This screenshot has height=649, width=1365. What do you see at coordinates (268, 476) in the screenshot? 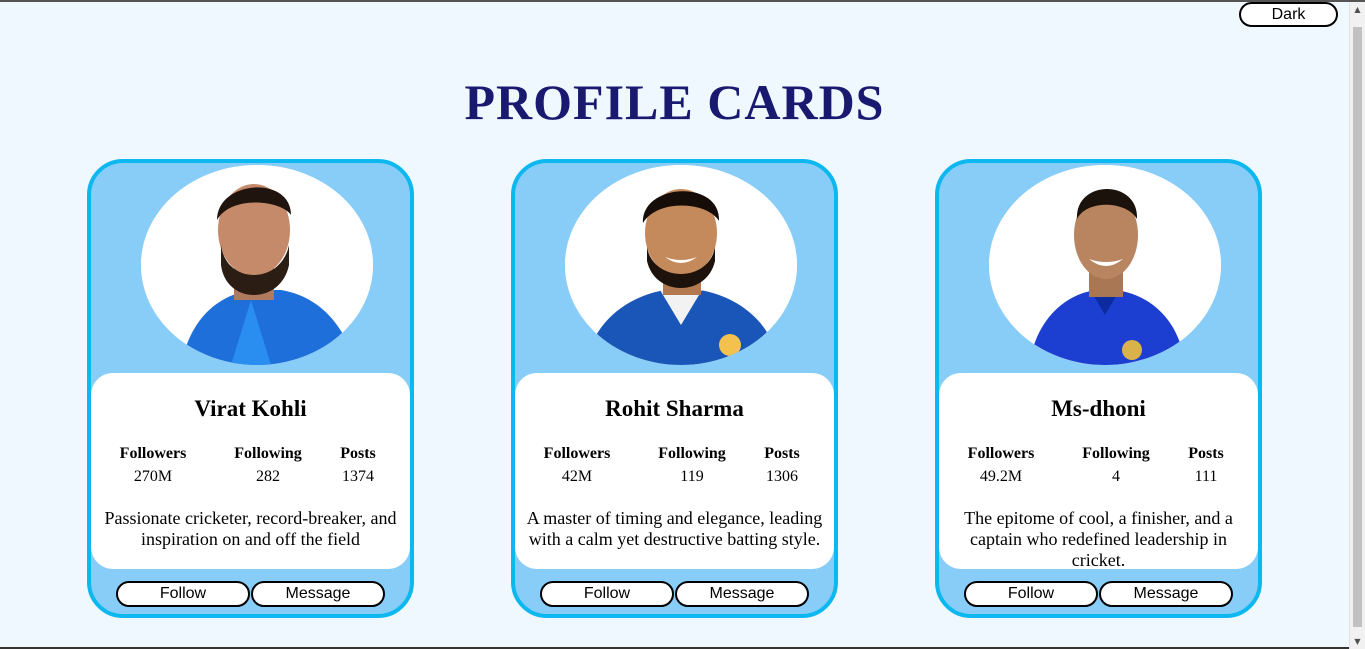
I see `stat-value: 282` at bounding box center [268, 476].